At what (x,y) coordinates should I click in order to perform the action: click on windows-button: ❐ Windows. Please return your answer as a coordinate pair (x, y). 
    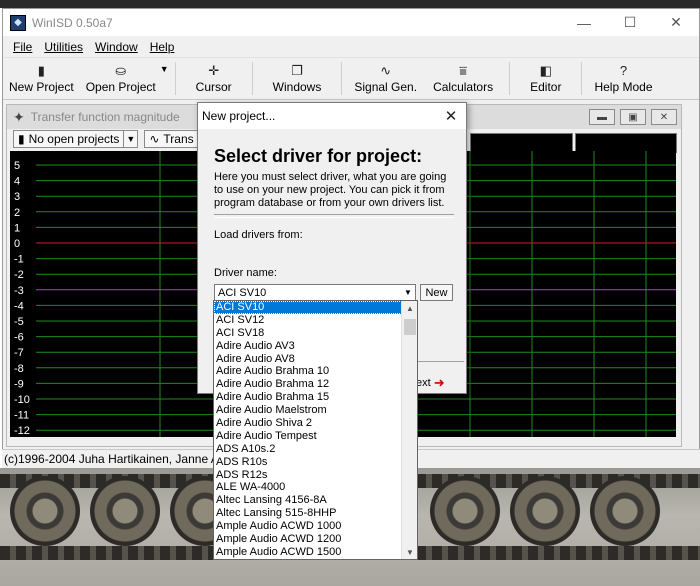
    Looking at the image, I should click on (297, 78).